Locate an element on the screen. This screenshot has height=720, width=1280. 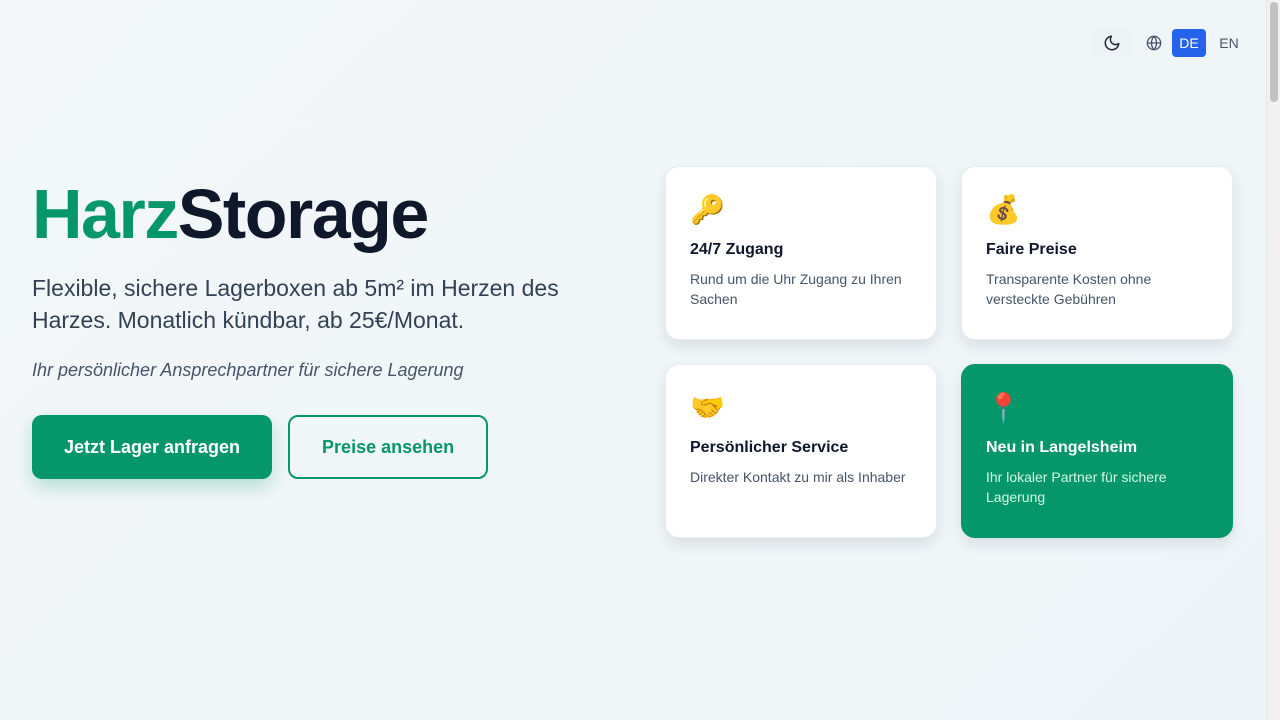
feature-desc: Rund um die Uhr Zugang zu Ihren Sachen is located at coordinates (796, 289).